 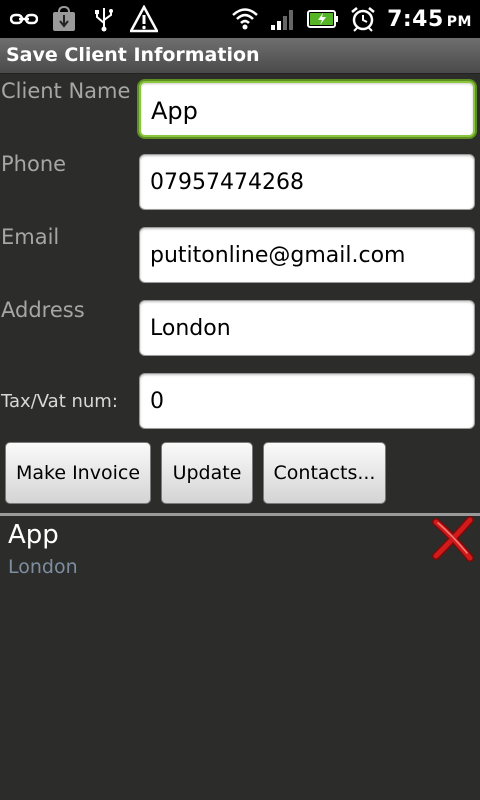 I want to click on clock: 7:45 PM, so click(x=429, y=19).